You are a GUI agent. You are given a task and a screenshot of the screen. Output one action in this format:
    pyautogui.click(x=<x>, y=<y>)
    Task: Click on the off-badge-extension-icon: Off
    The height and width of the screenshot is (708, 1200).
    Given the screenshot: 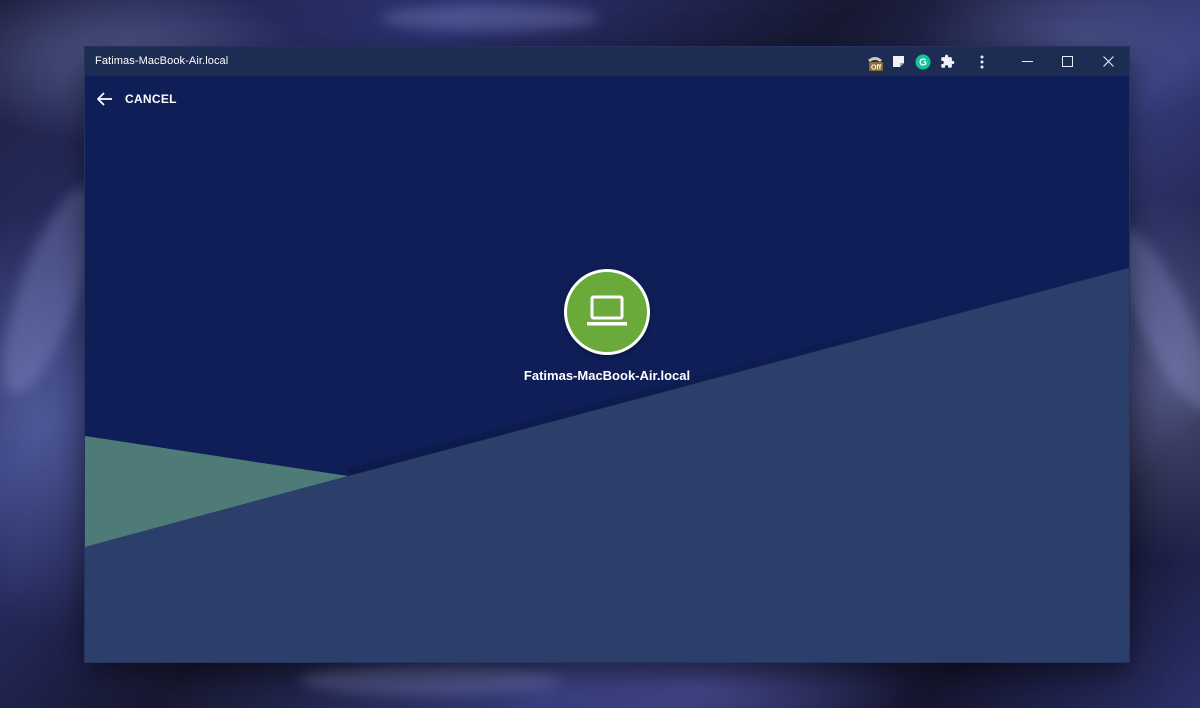 What is the action you would take?
    pyautogui.click(x=874, y=63)
    